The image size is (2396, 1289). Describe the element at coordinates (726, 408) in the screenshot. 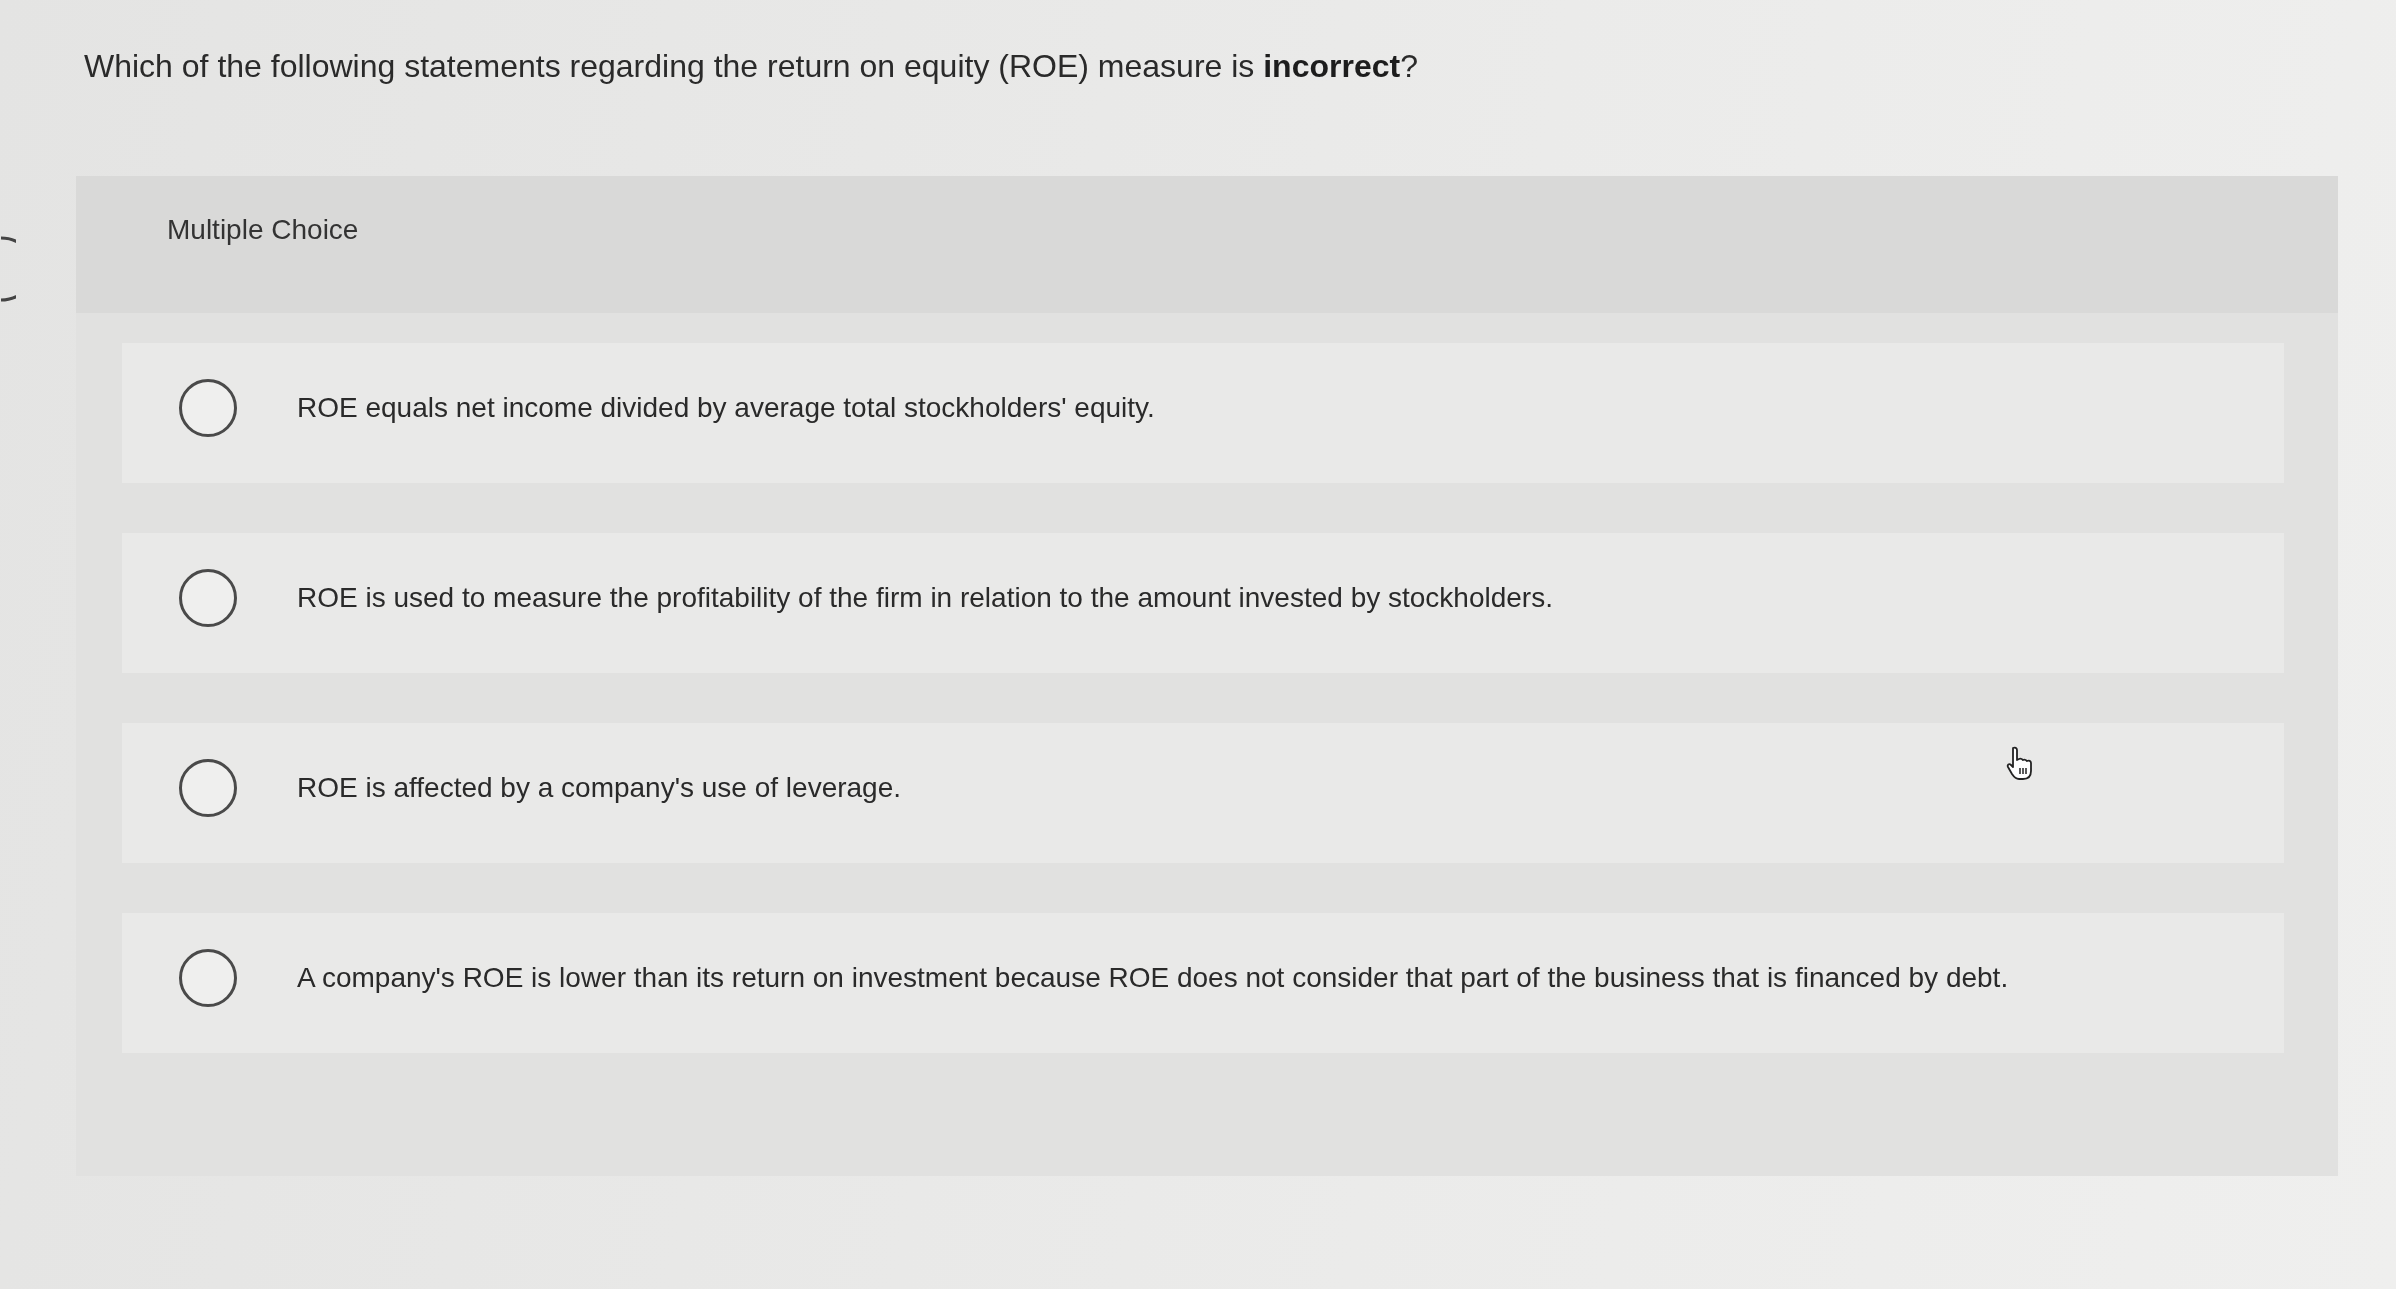

I see `option-text: ROE equals net income divided by average total stockholders' equity.` at that location.